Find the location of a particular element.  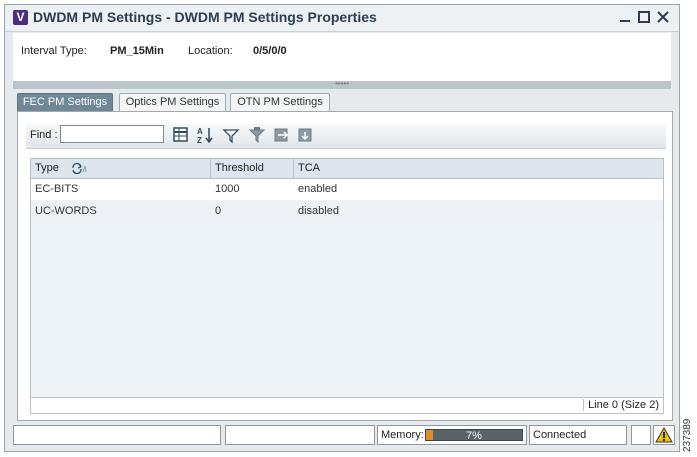

status-bar: Memory: 7% Connected is located at coordinates (345, 435).